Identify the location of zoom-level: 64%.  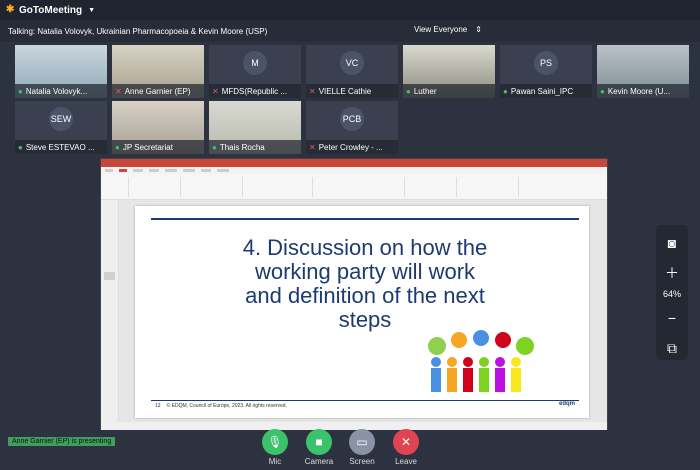
(671, 293).